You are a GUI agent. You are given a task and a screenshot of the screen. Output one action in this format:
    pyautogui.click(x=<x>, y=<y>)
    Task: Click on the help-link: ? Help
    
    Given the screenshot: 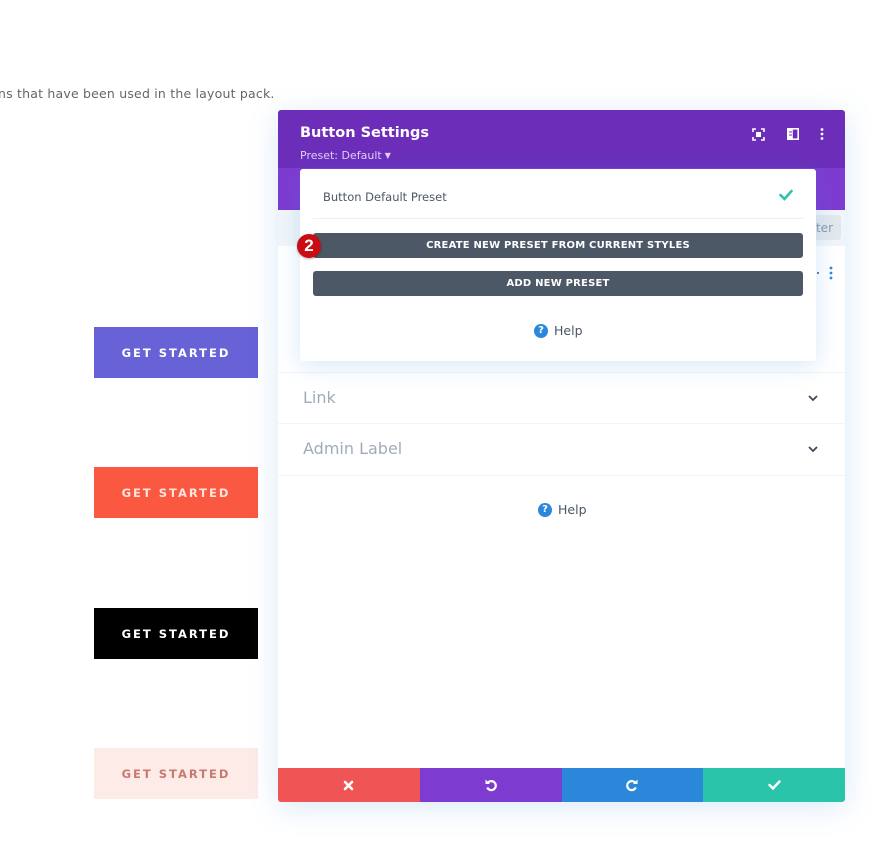 What is the action you would take?
    pyautogui.click(x=562, y=509)
    